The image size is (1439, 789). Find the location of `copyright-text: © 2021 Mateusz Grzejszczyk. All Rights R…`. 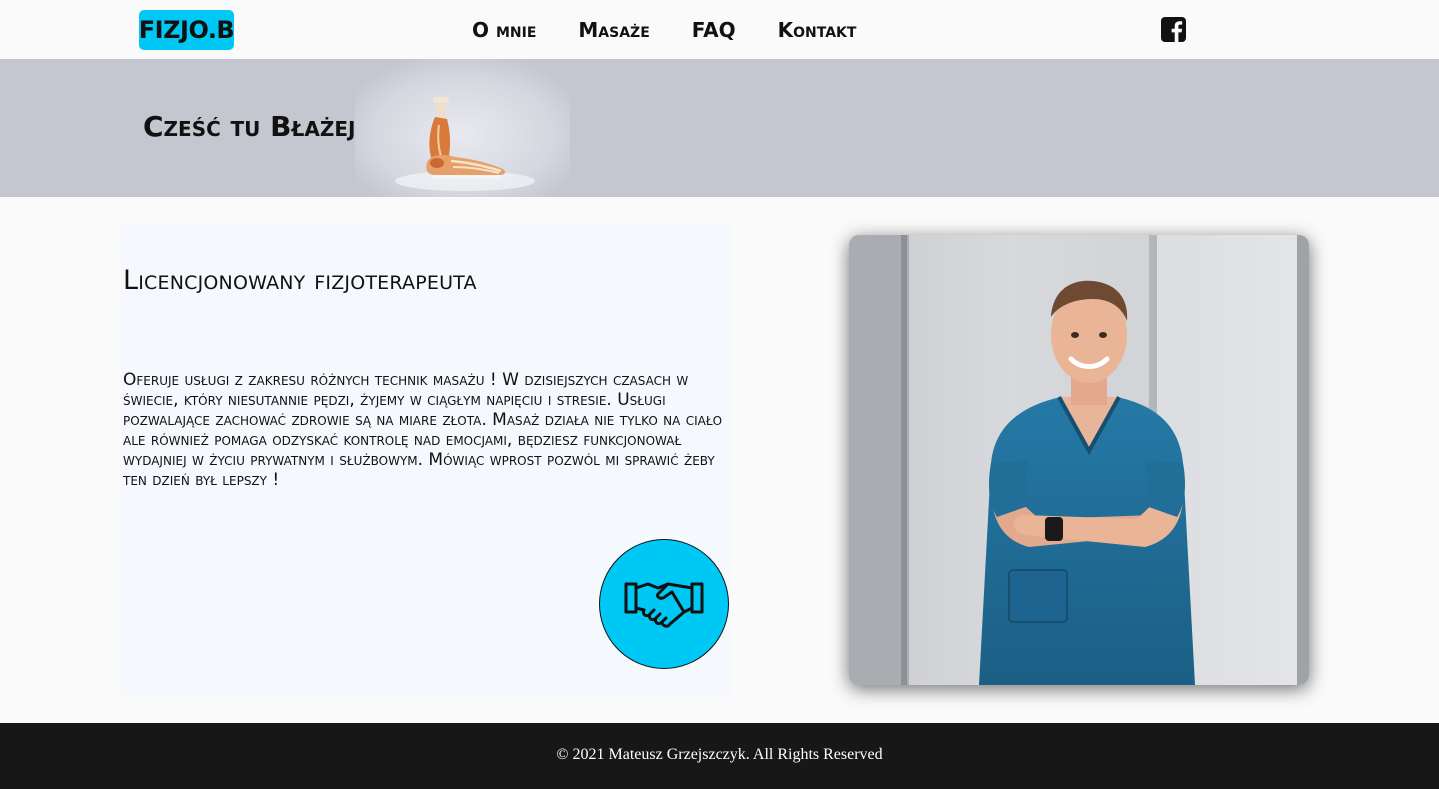

copyright-text: © 2021 Mateusz Grzejszczyk. All Rights R… is located at coordinates (719, 754).